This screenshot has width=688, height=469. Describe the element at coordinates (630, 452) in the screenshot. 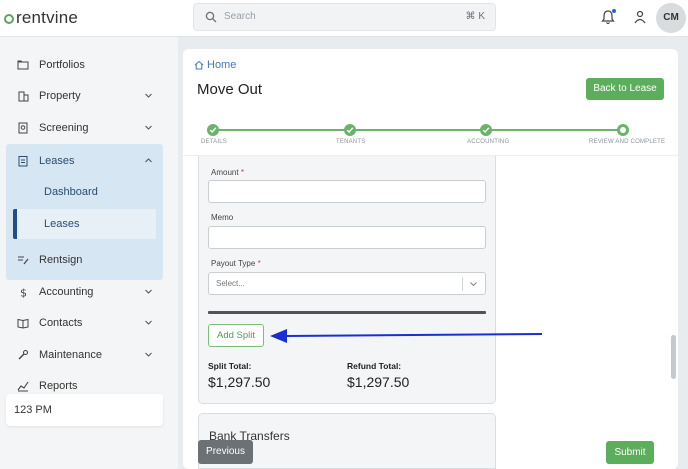

I see `submit-button: Submit` at that location.